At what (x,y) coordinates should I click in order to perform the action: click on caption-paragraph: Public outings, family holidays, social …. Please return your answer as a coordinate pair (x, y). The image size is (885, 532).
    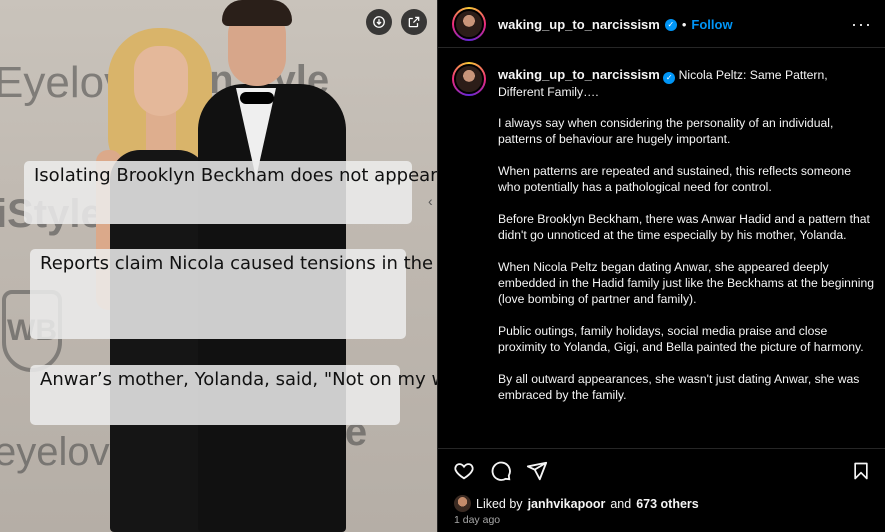
    Looking at the image, I should click on (681, 339).